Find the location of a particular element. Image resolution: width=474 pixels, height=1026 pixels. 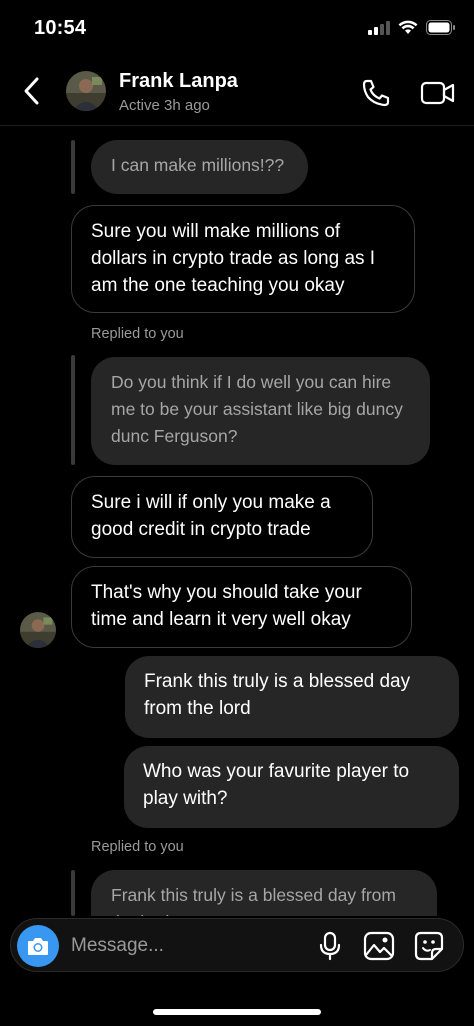

message-input is located at coordinates (181, 946).